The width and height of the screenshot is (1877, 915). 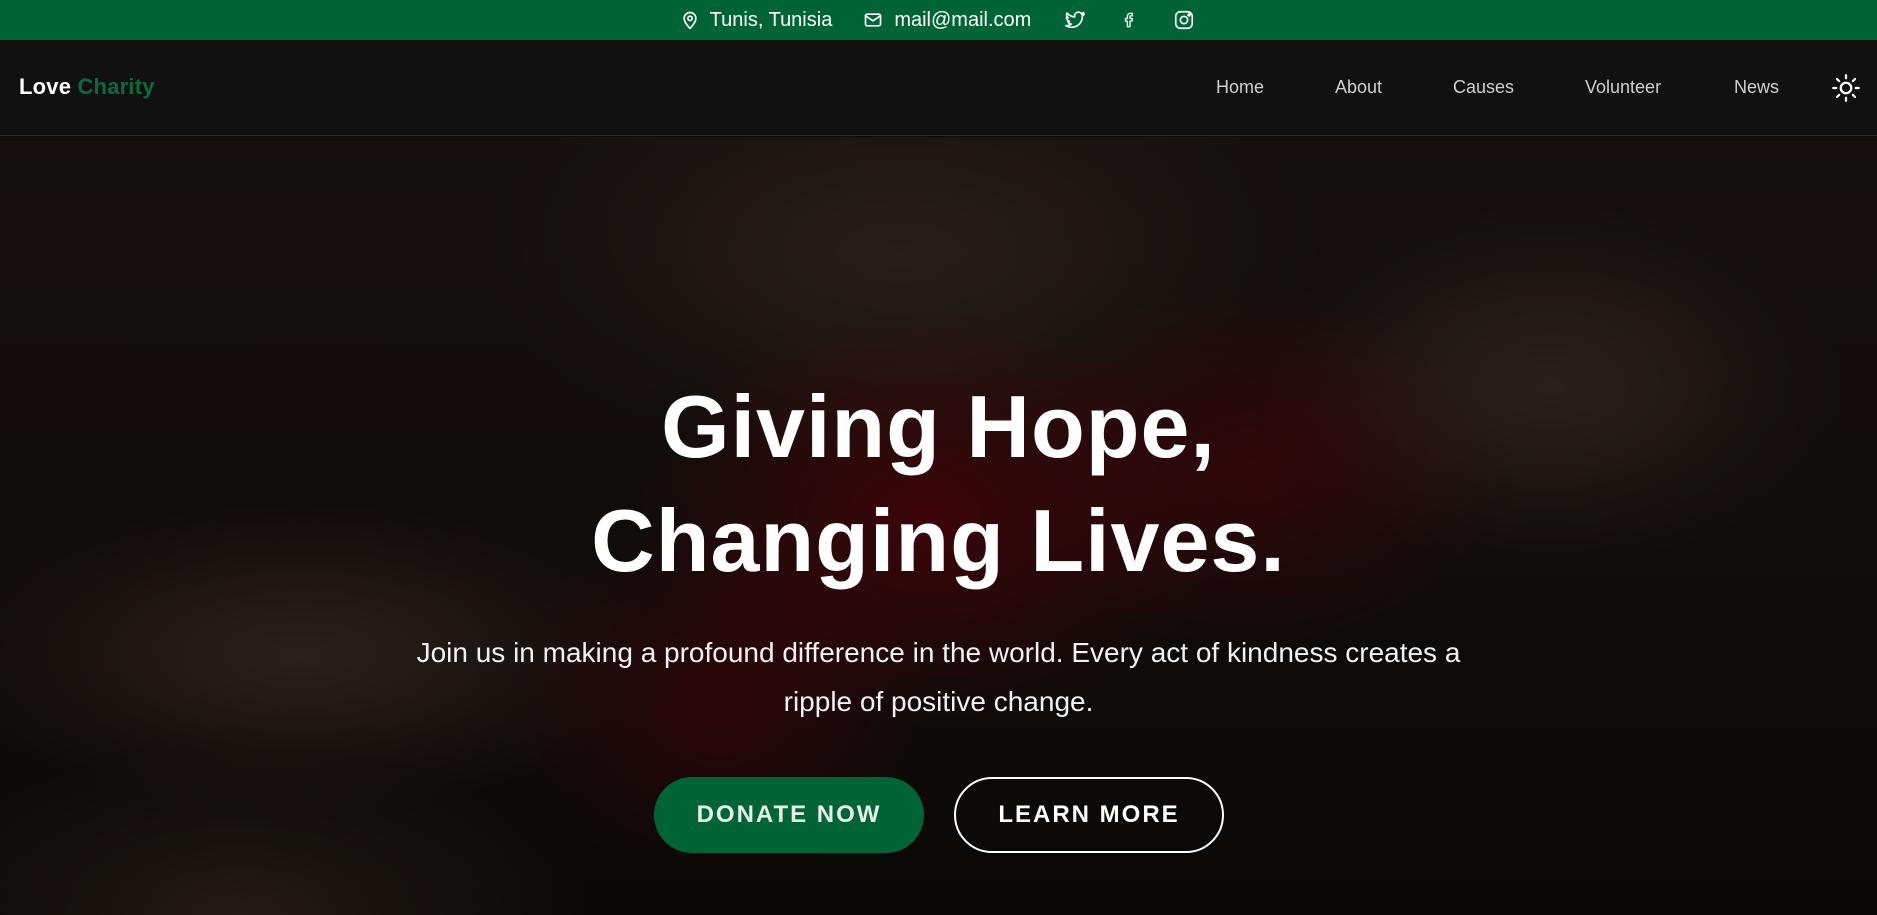 What do you see at coordinates (690, 20) in the screenshot?
I see `location-pin-icon` at bounding box center [690, 20].